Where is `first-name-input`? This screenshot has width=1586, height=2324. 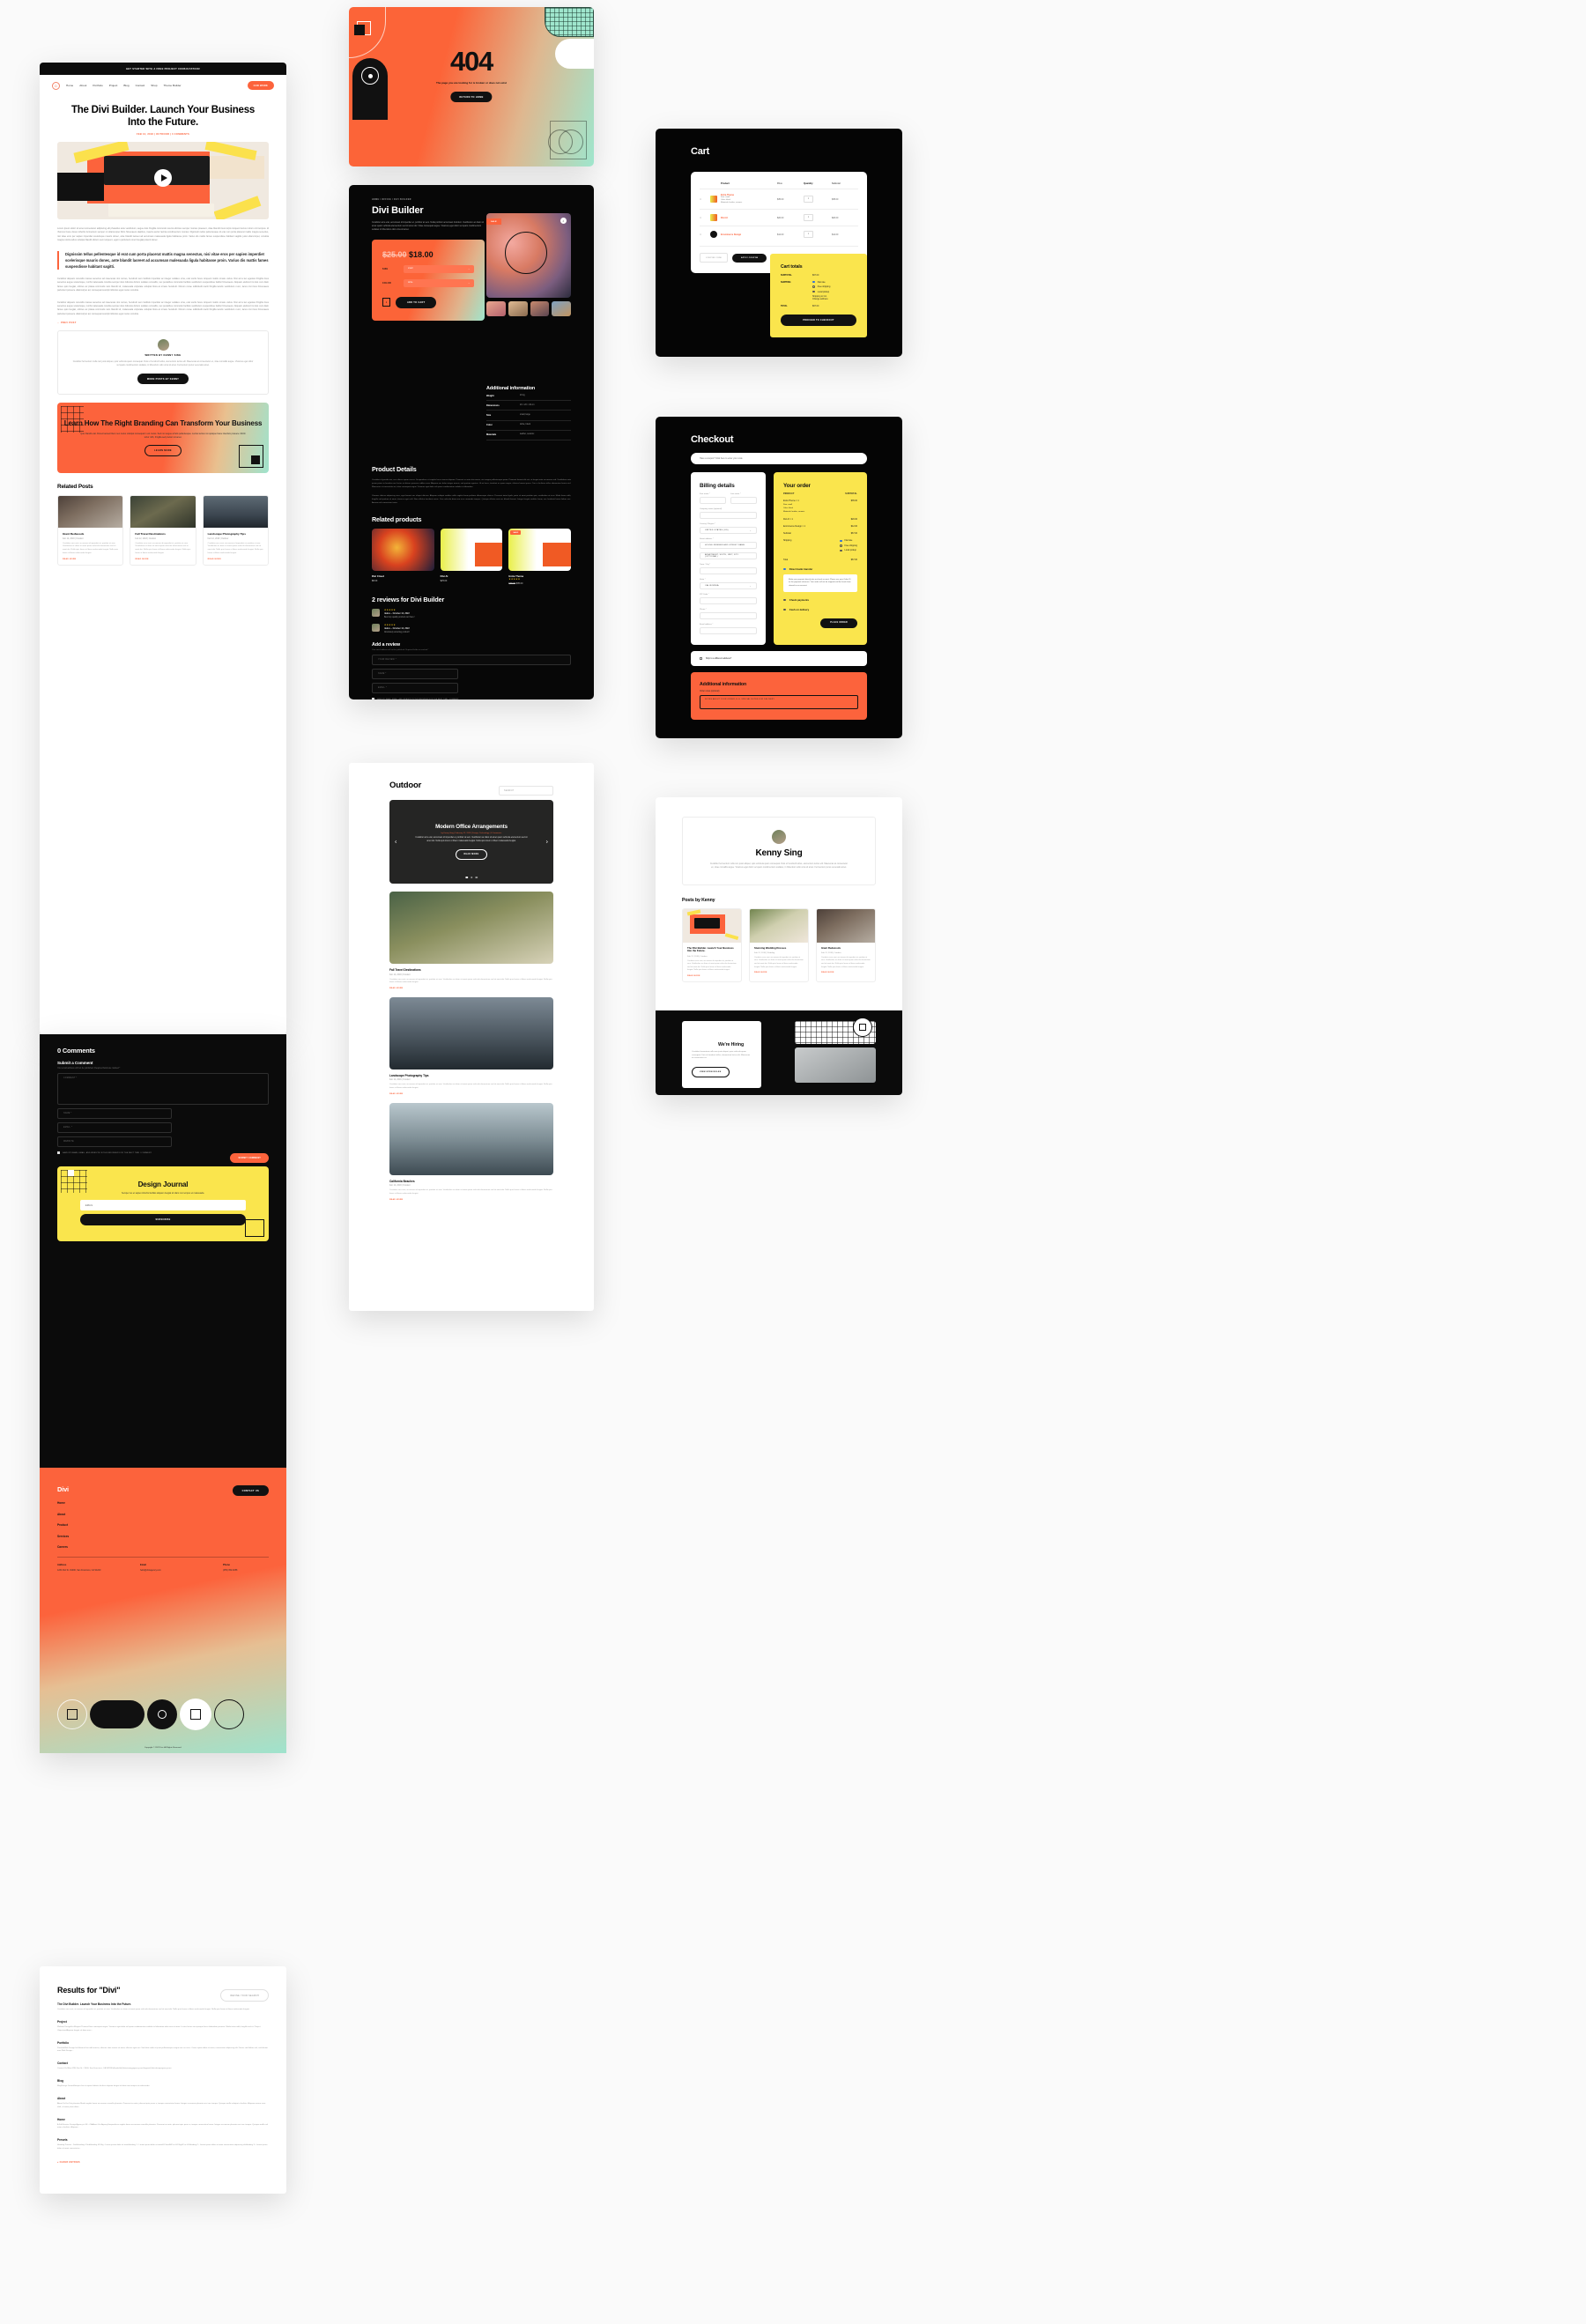 first-name-input is located at coordinates (713, 501).